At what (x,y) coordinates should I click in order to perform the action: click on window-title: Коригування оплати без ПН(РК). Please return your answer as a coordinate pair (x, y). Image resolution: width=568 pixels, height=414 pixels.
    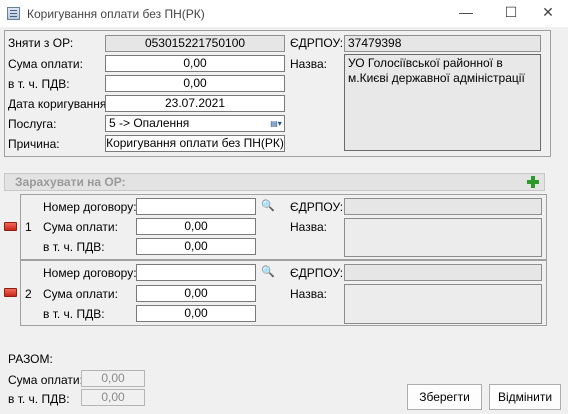
    Looking at the image, I should click on (116, 14).